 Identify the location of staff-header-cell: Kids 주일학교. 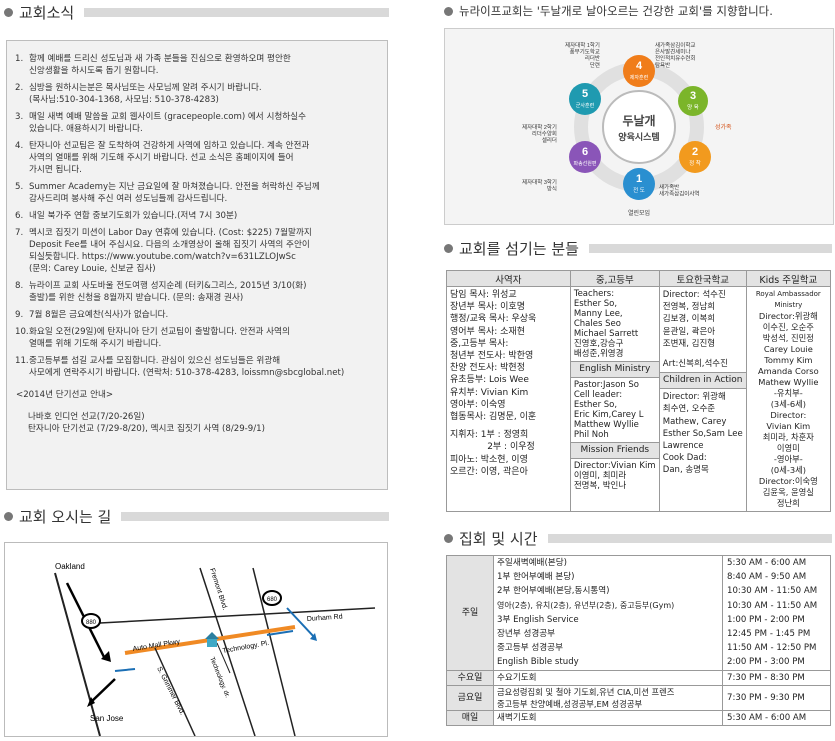
(788, 278).